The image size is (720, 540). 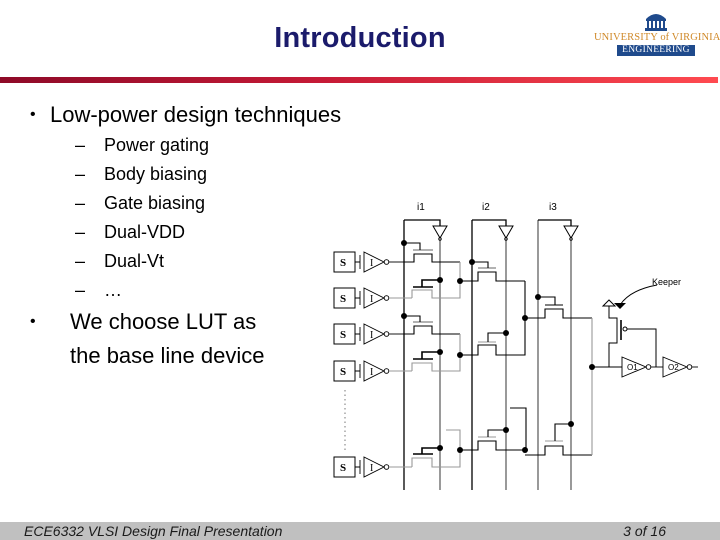 What do you see at coordinates (432, 355) in the screenshot?
I see `pass-transistors-stage1` at bounding box center [432, 355].